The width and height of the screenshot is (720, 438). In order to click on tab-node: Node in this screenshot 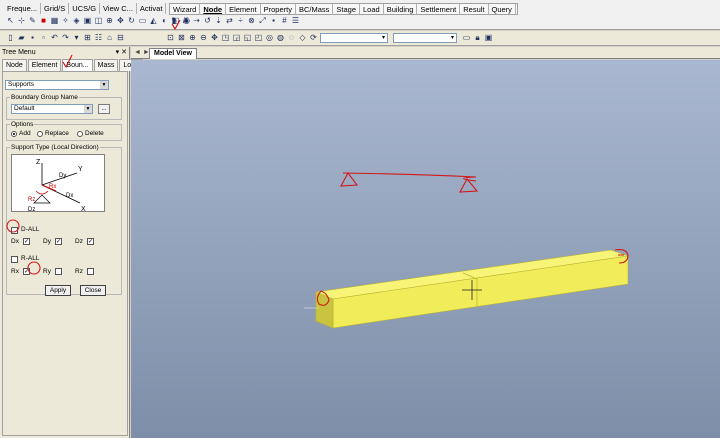, I will do `click(213, 9)`.